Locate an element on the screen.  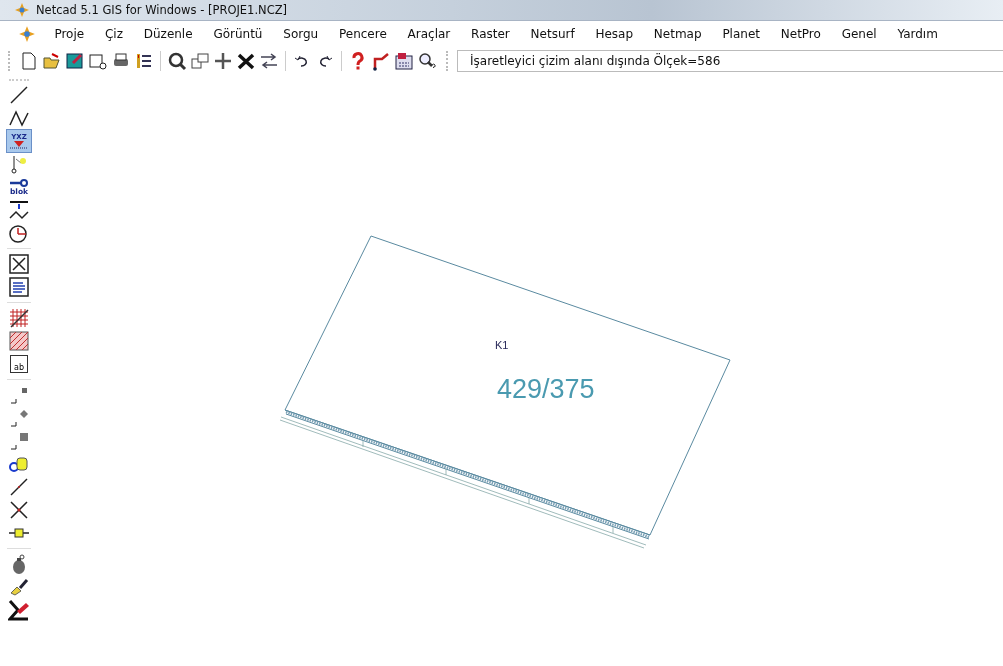
new-file-icon is located at coordinates (29, 61).